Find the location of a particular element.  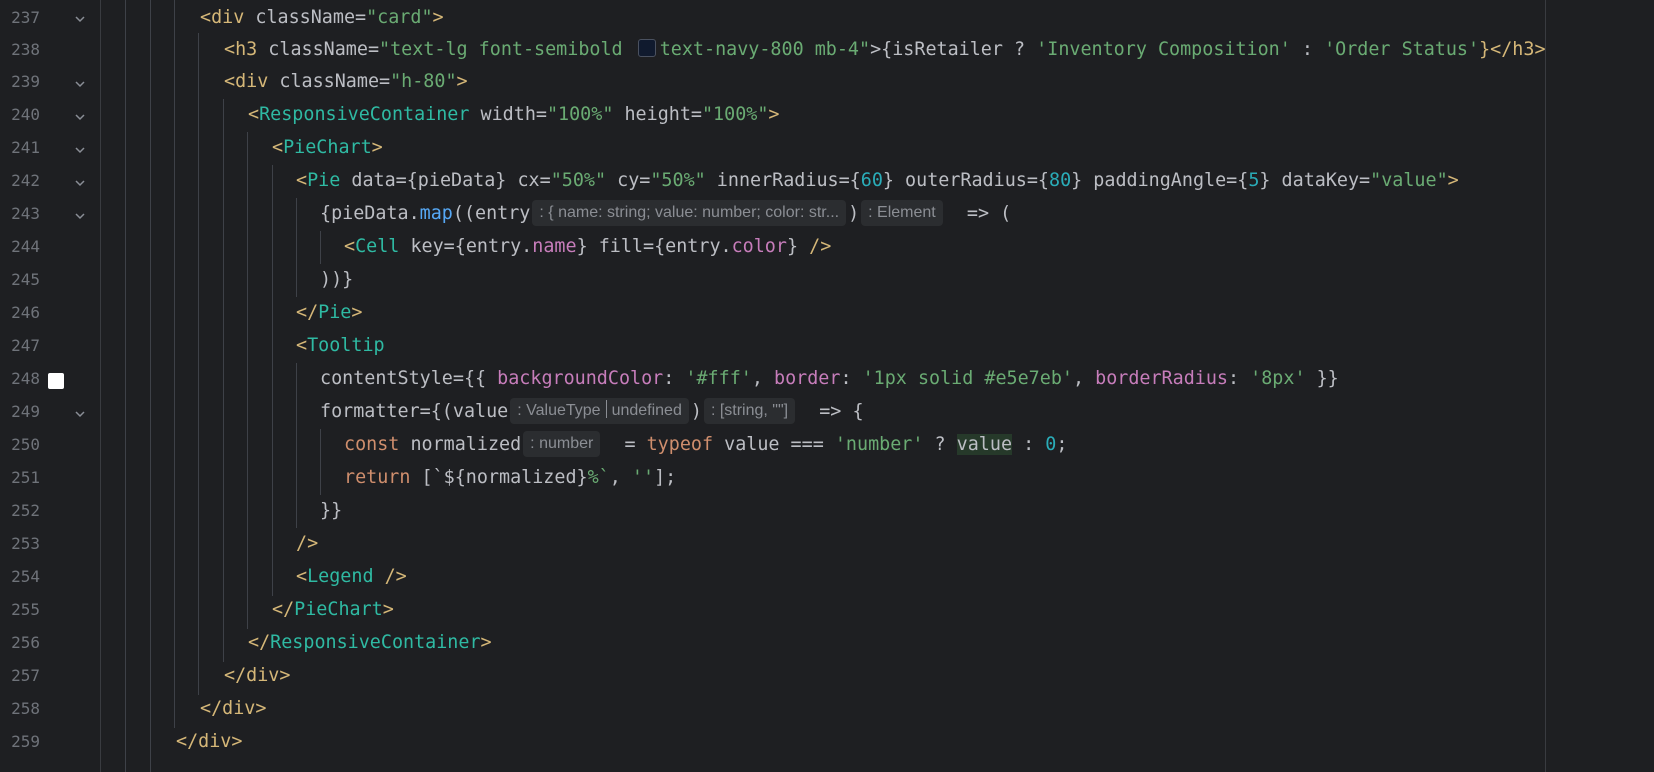

token: %` is located at coordinates (598, 477).